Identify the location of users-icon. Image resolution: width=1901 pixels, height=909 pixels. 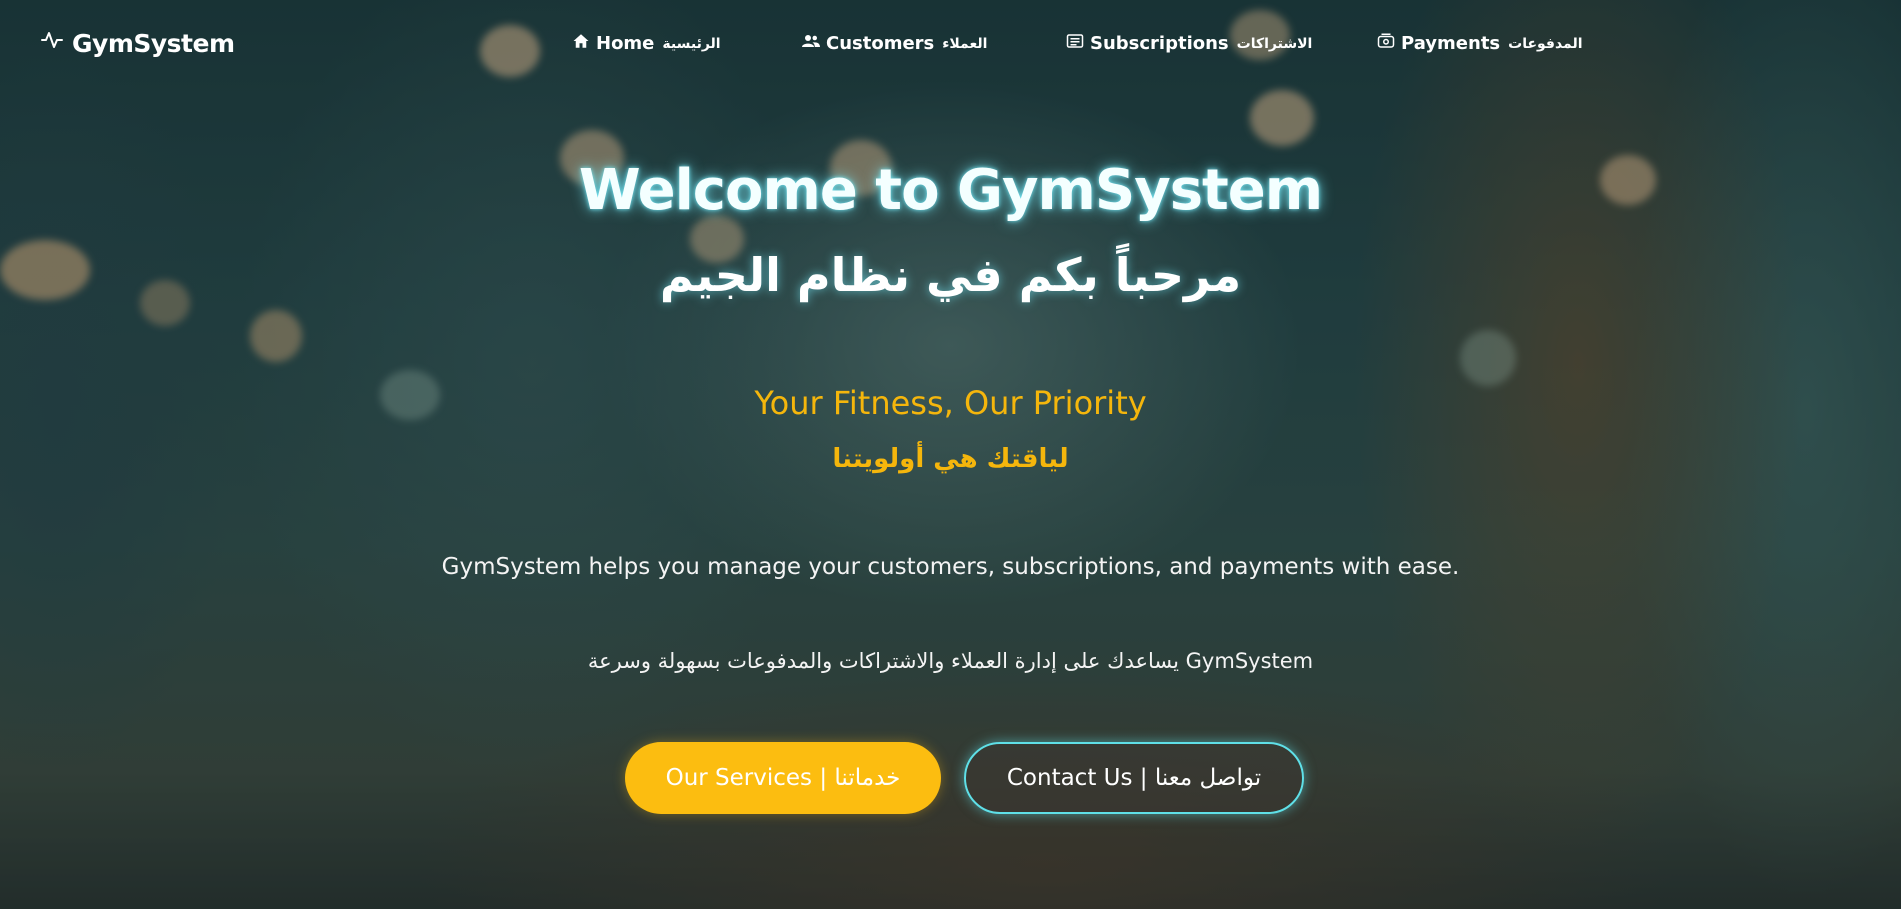
(811, 43).